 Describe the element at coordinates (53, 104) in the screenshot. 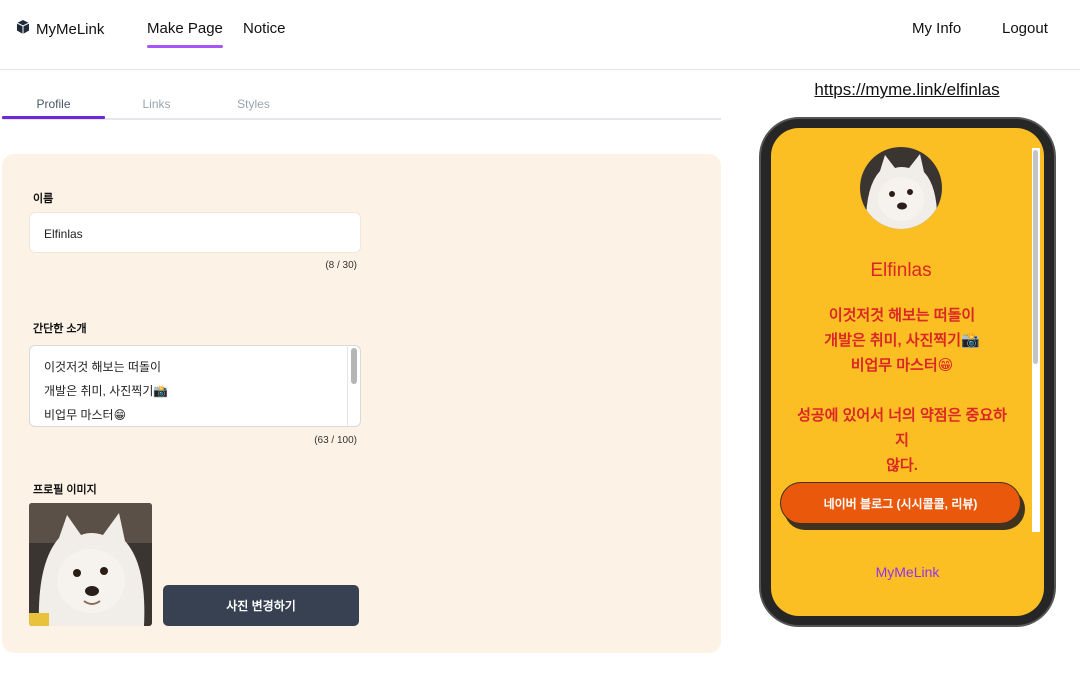

I see `tab-profile: Profile` at that location.